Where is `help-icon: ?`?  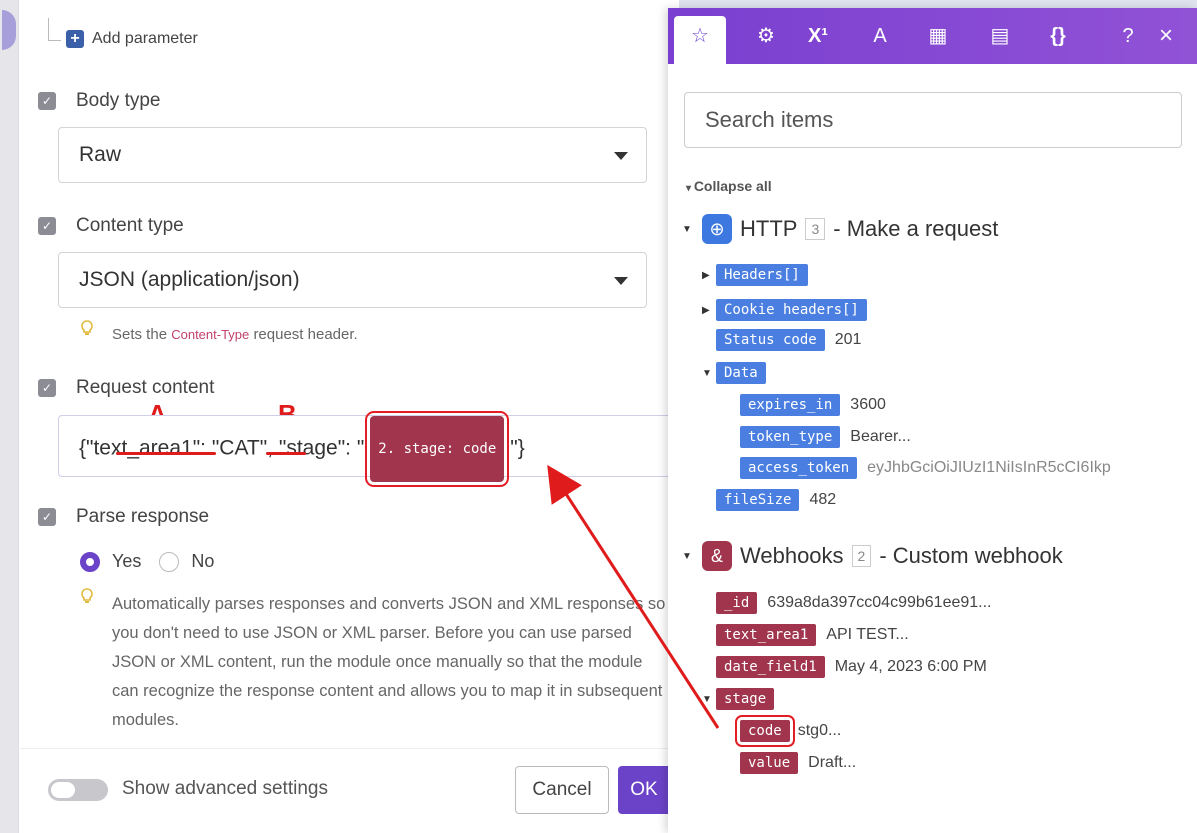 help-icon: ? is located at coordinates (1128, 36).